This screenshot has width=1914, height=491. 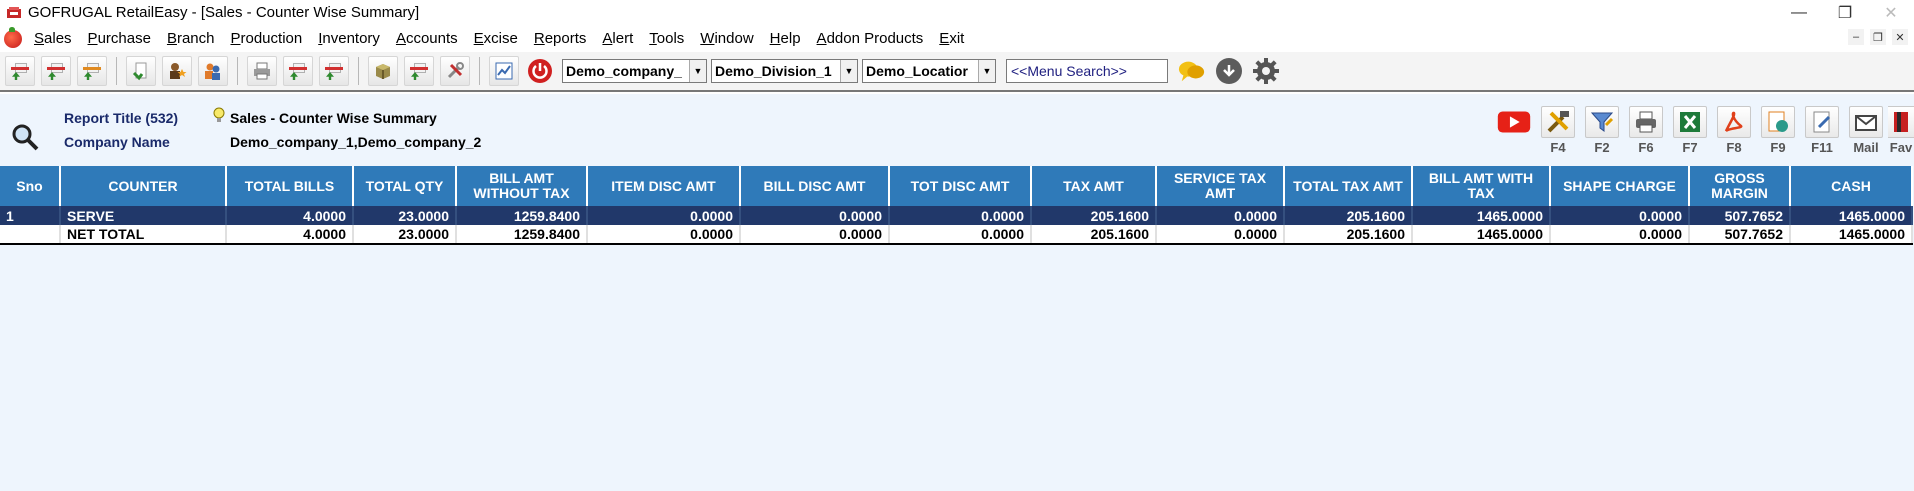 What do you see at coordinates (666, 38) in the screenshot?
I see `menu-tools: Tools` at bounding box center [666, 38].